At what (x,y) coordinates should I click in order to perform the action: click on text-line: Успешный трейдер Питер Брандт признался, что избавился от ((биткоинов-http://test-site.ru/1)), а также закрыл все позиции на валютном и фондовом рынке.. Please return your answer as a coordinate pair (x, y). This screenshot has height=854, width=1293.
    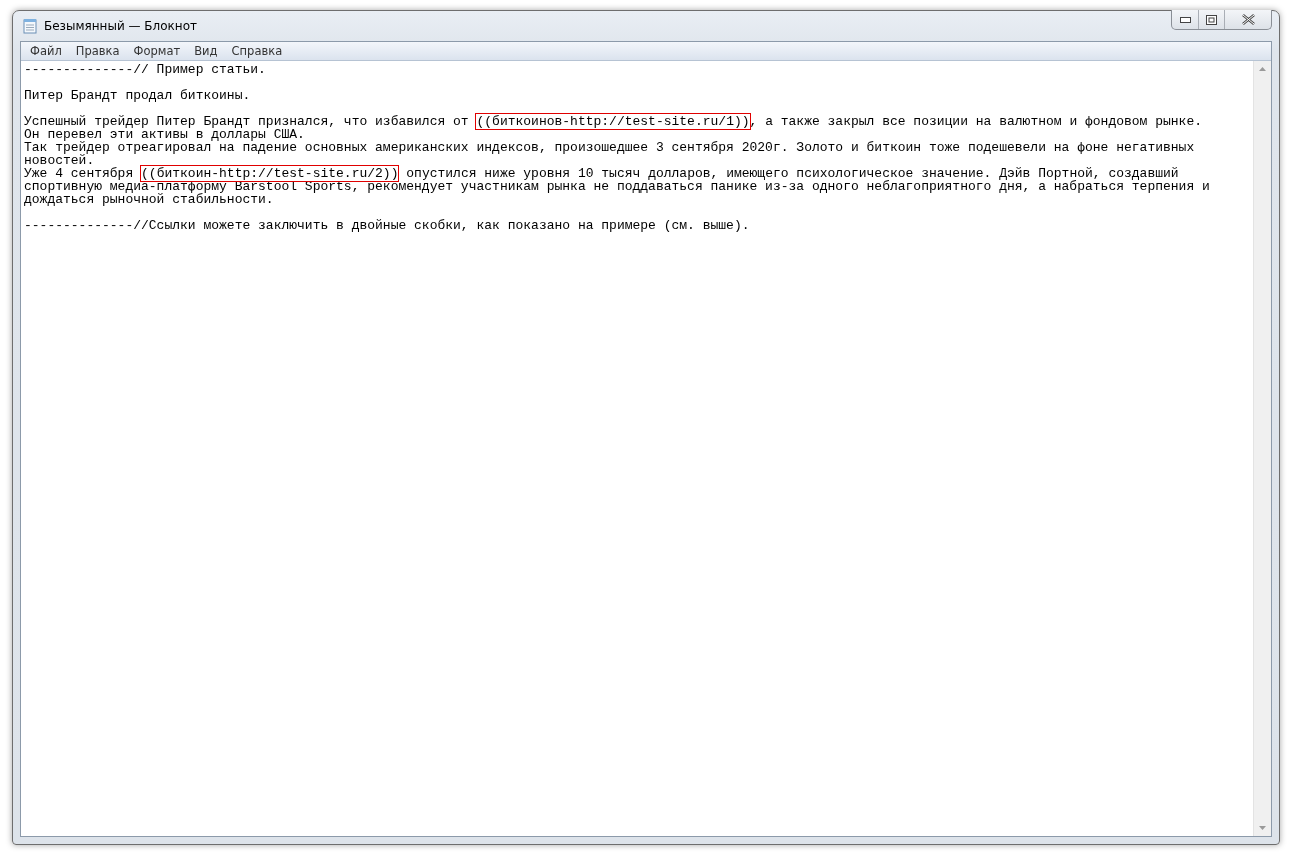
    Looking at the image, I should click on (613, 121).